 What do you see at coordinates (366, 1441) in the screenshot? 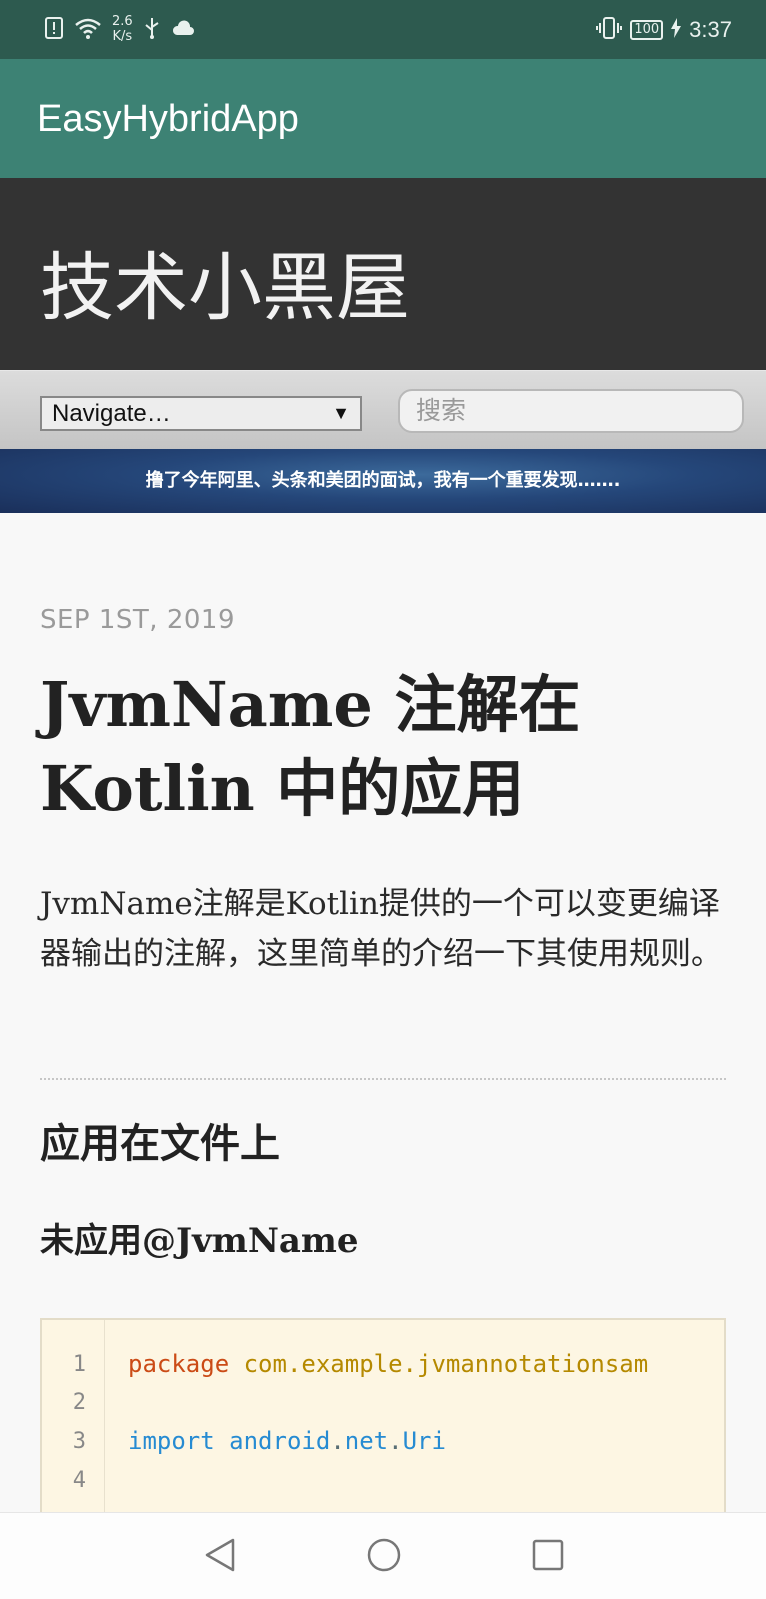
I see `code-import-part: net` at bounding box center [366, 1441].